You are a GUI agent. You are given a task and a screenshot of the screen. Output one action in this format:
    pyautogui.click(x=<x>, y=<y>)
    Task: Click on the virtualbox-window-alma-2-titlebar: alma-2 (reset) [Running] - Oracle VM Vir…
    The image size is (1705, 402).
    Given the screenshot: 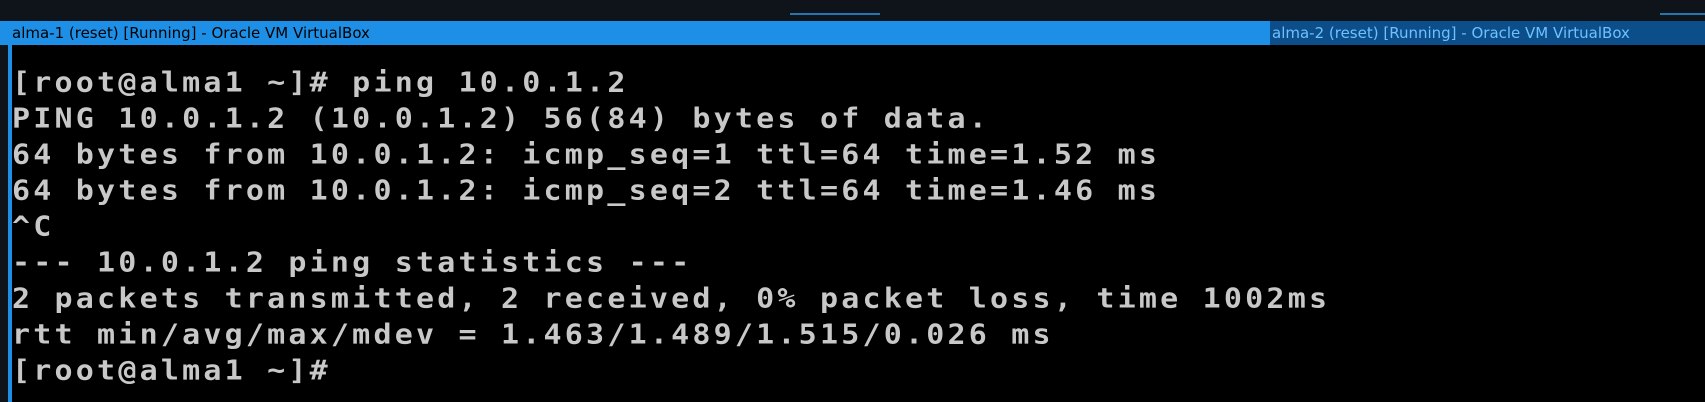 What is the action you would take?
    pyautogui.click(x=1487, y=33)
    